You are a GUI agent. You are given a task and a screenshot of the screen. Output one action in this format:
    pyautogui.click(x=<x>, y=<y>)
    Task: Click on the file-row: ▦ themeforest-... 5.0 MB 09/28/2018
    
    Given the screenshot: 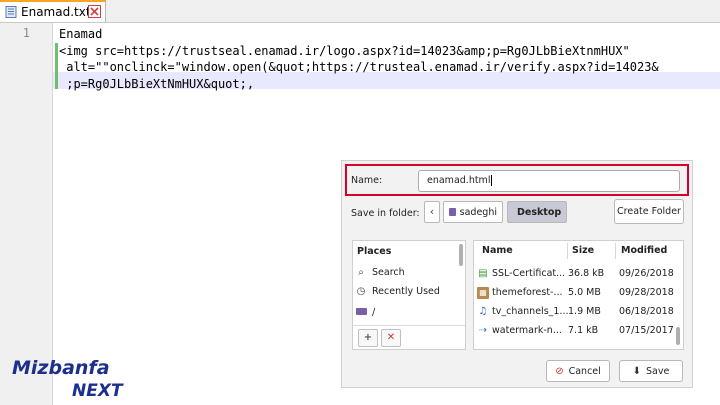 What is the action you would take?
    pyautogui.click(x=574, y=292)
    